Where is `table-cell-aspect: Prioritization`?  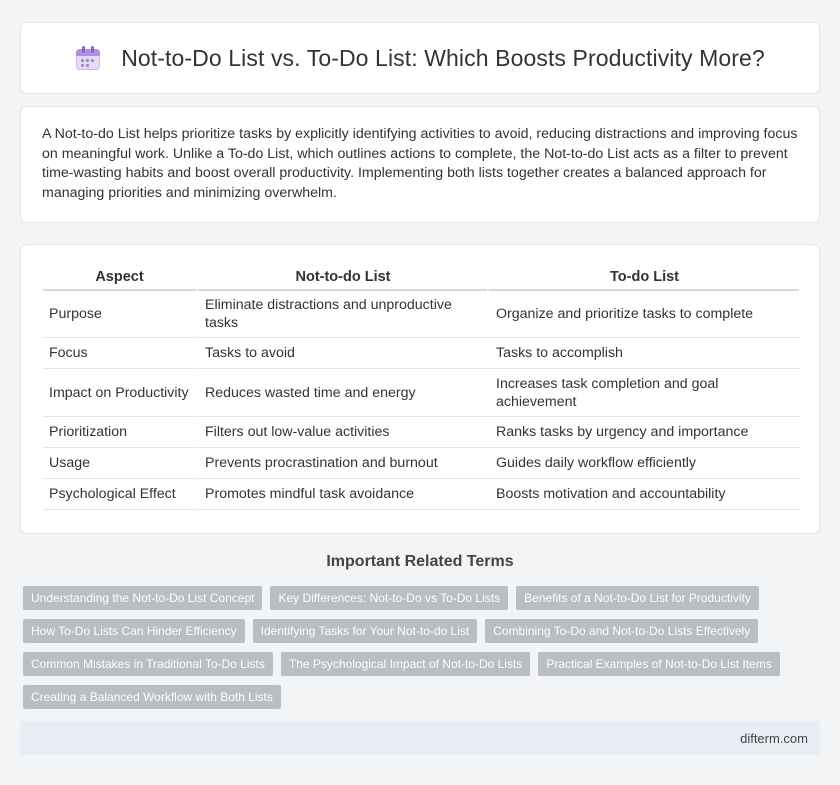 table-cell-aspect: Prioritization is located at coordinates (119, 432).